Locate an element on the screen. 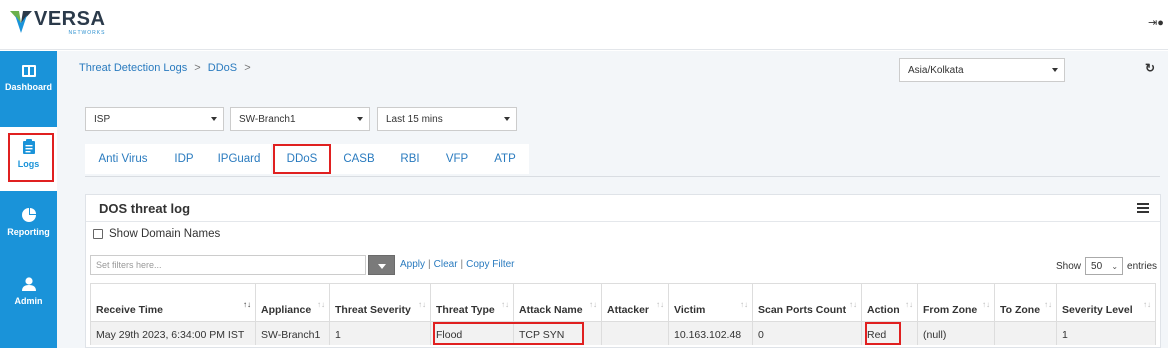 The height and width of the screenshot is (348, 1168). col-appliance: Appliance ↑↓ is located at coordinates (293, 302).